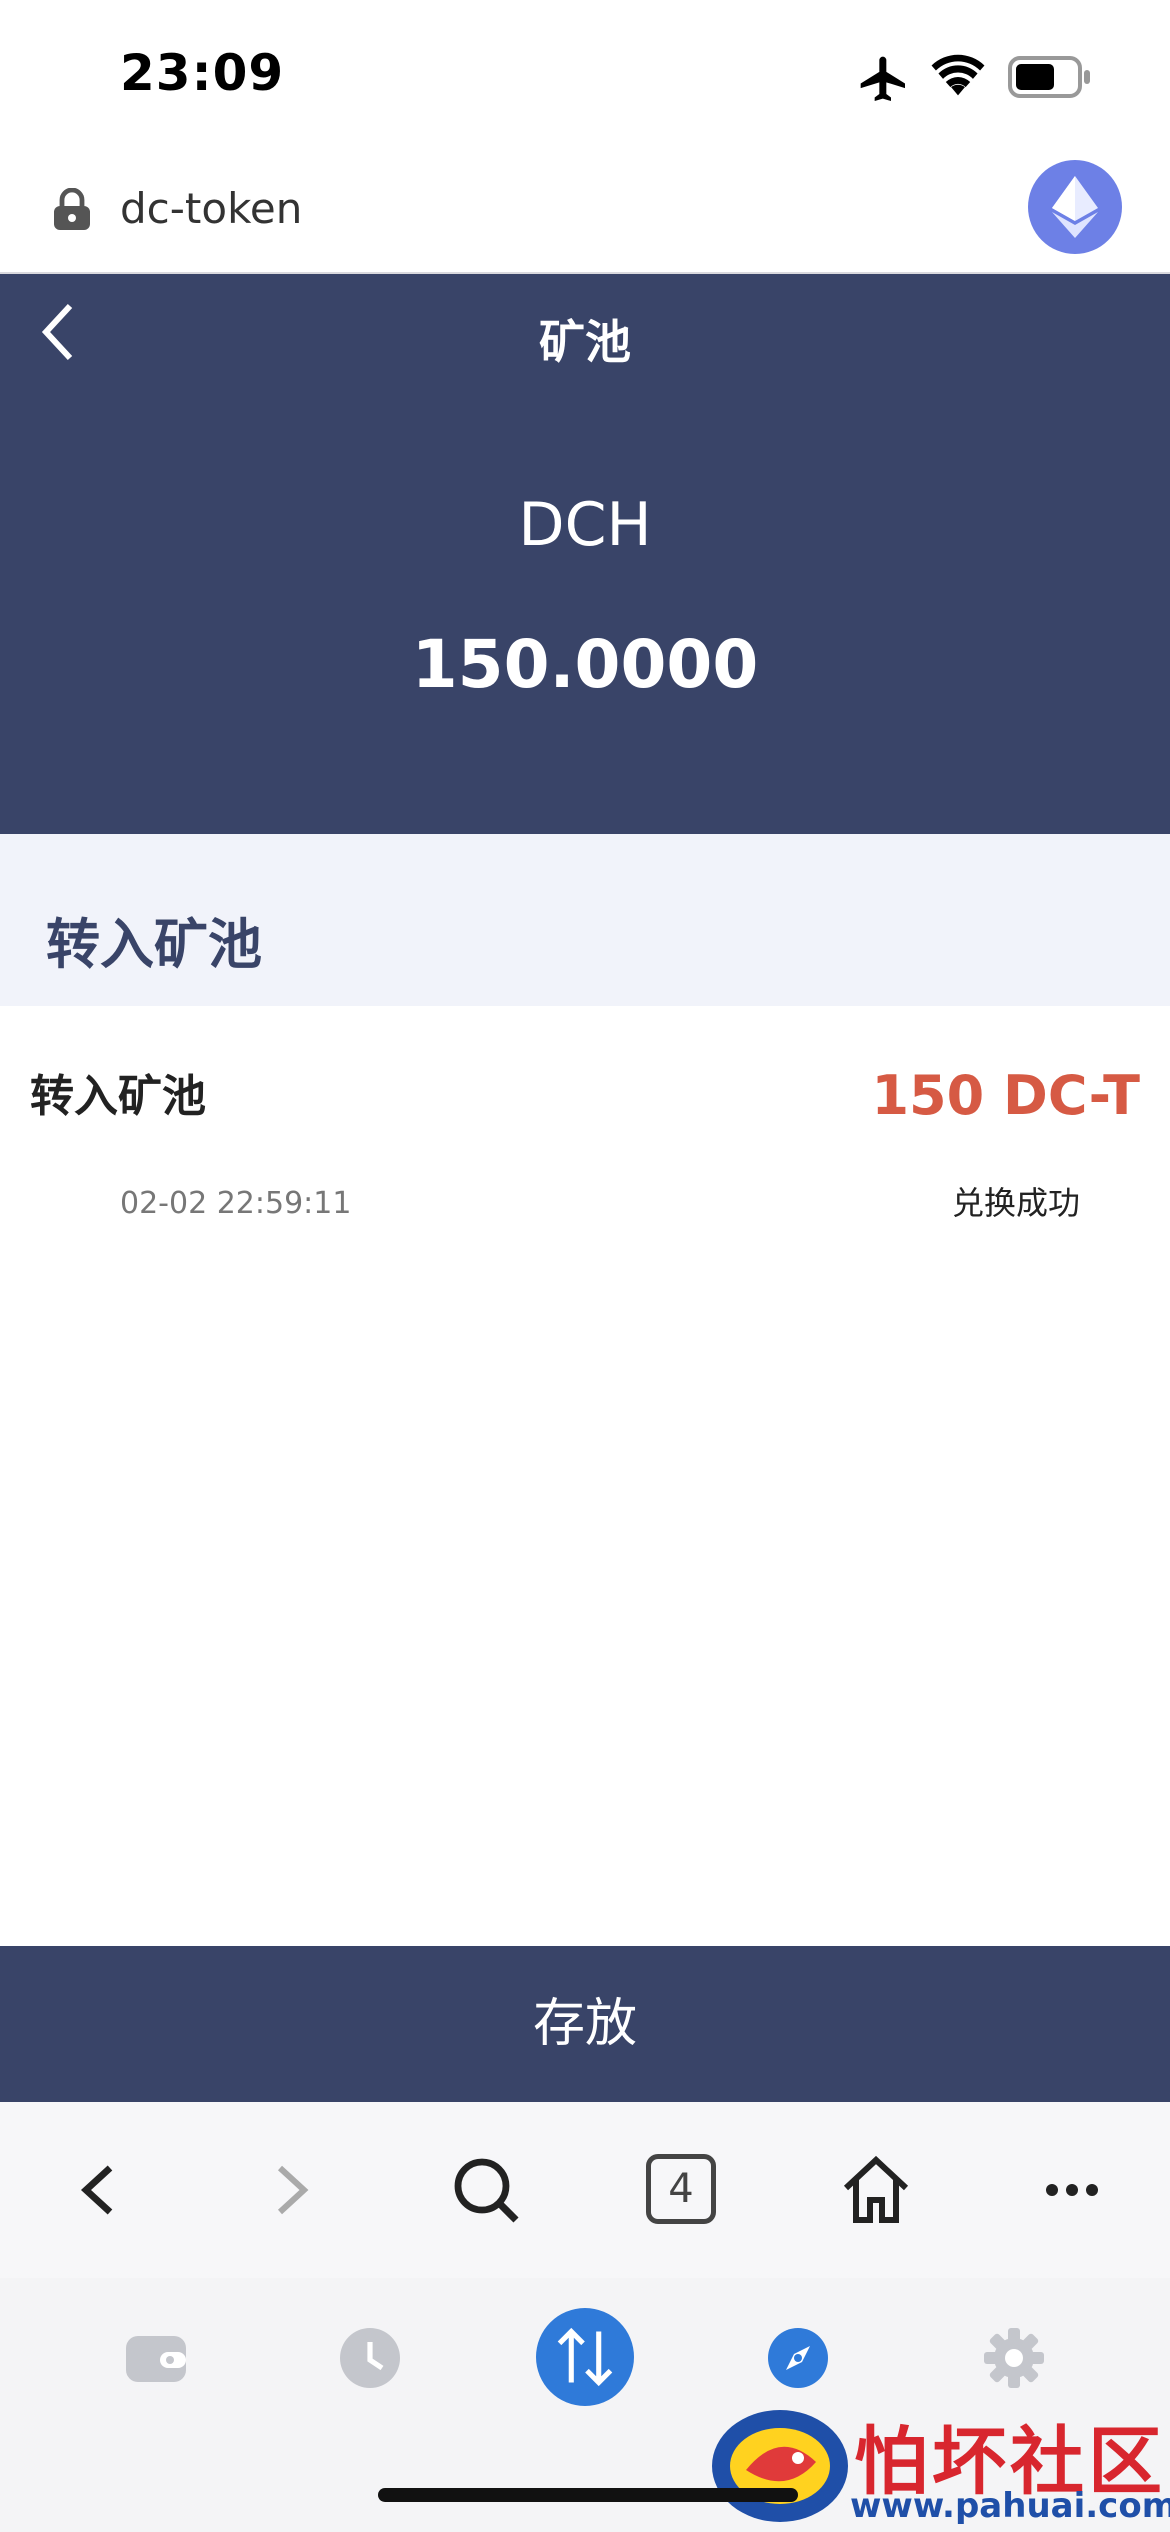 This screenshot has height=2532, width=1170. I want to click on watermark-url: www.pahuai.com, so click(1010, 2506).